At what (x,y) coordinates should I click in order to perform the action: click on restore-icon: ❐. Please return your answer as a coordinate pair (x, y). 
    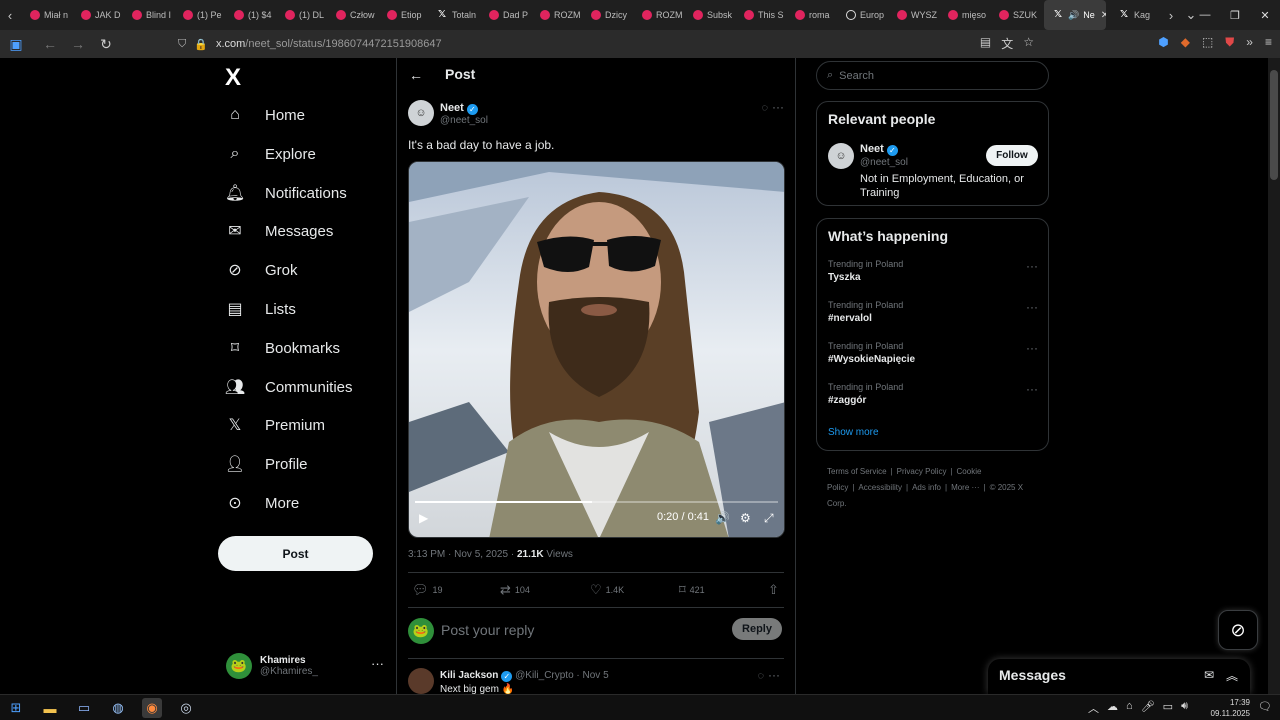
    Looking at the image, I should click on (1235, 15).